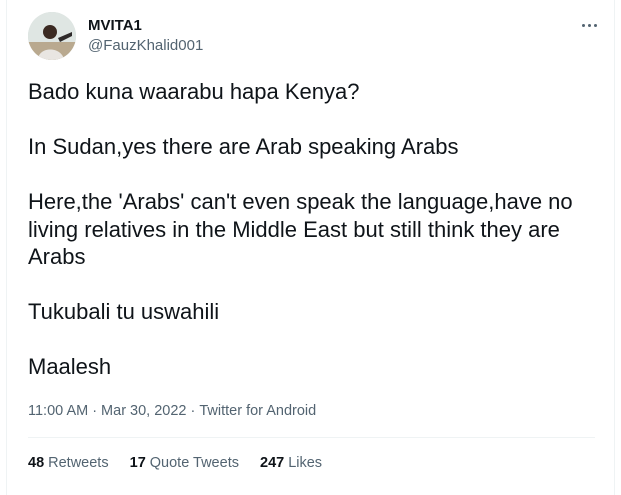 Image resolution: width=621 pixels, height=495 pixels. I want to click on author-handle: @FauzKhalid001, so click(145, 46).